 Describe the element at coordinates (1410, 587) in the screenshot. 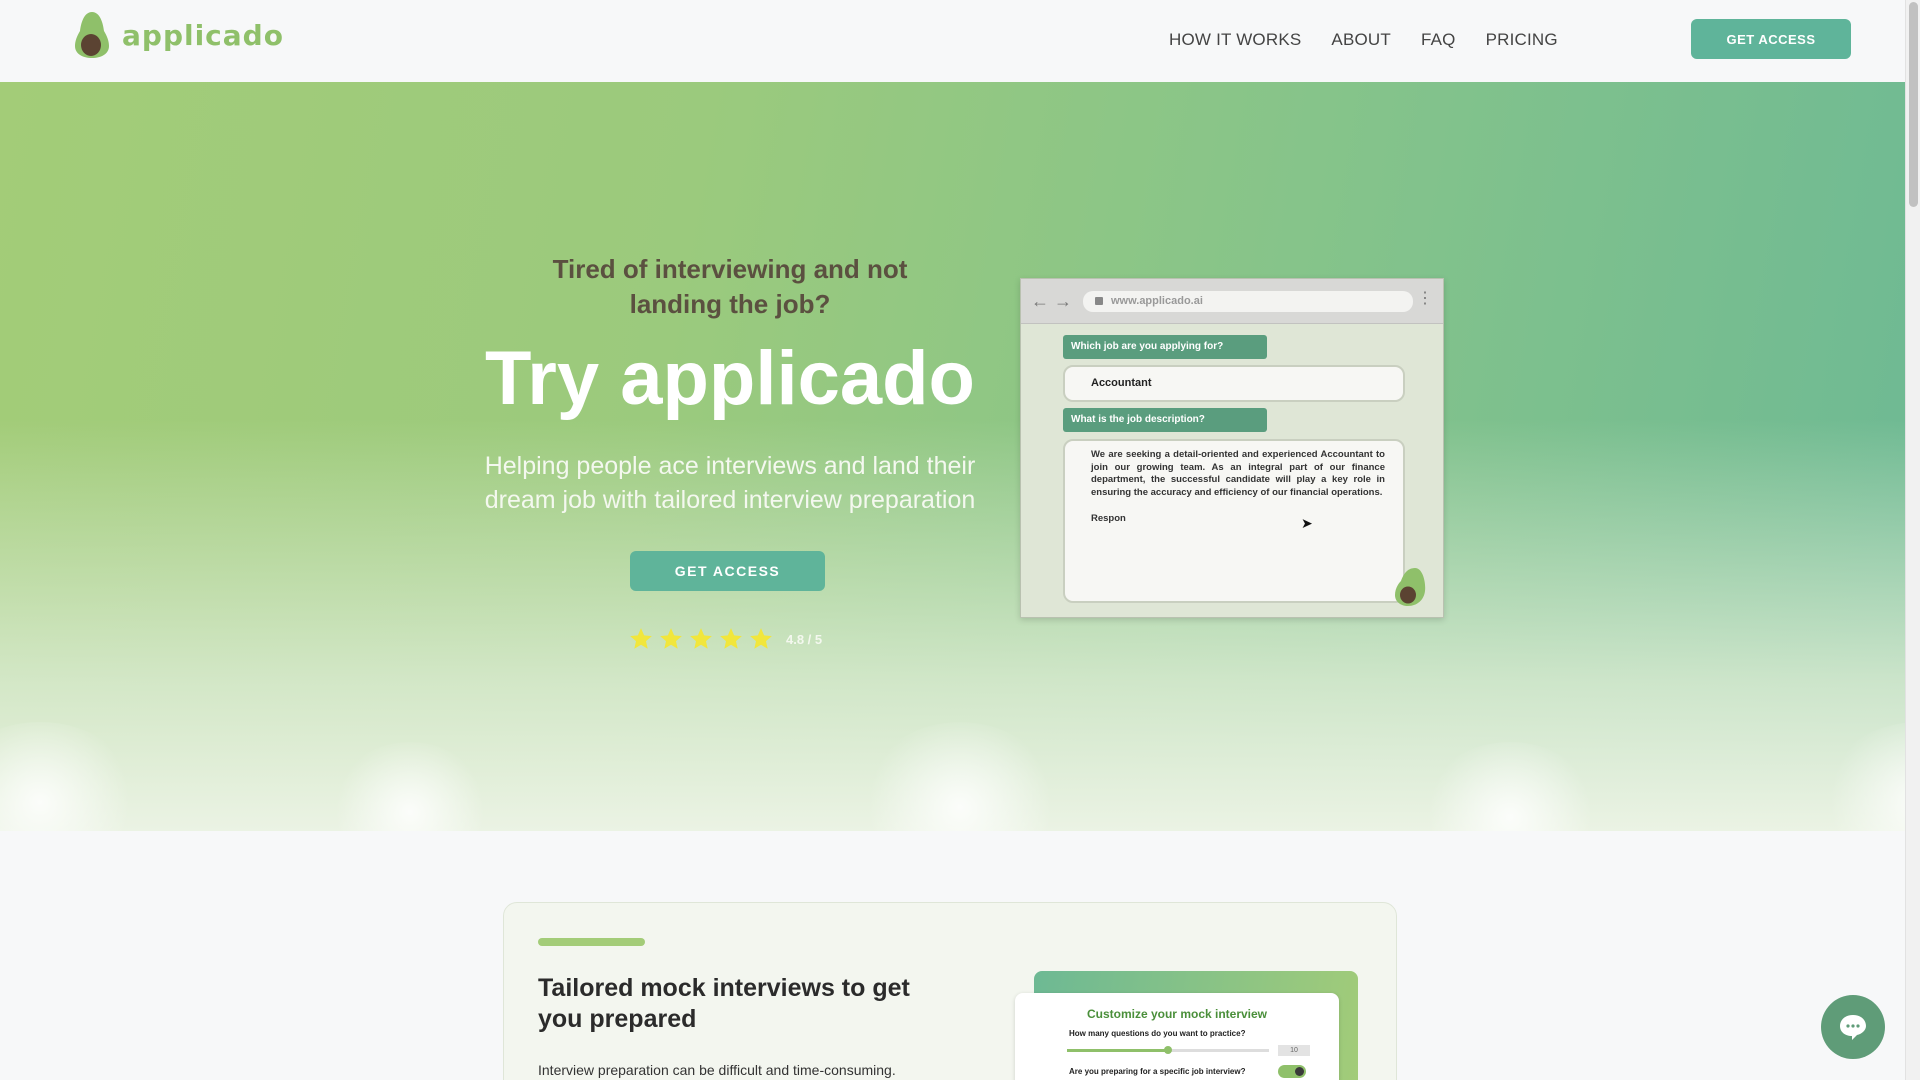

I see `avocado-icon` at that location.